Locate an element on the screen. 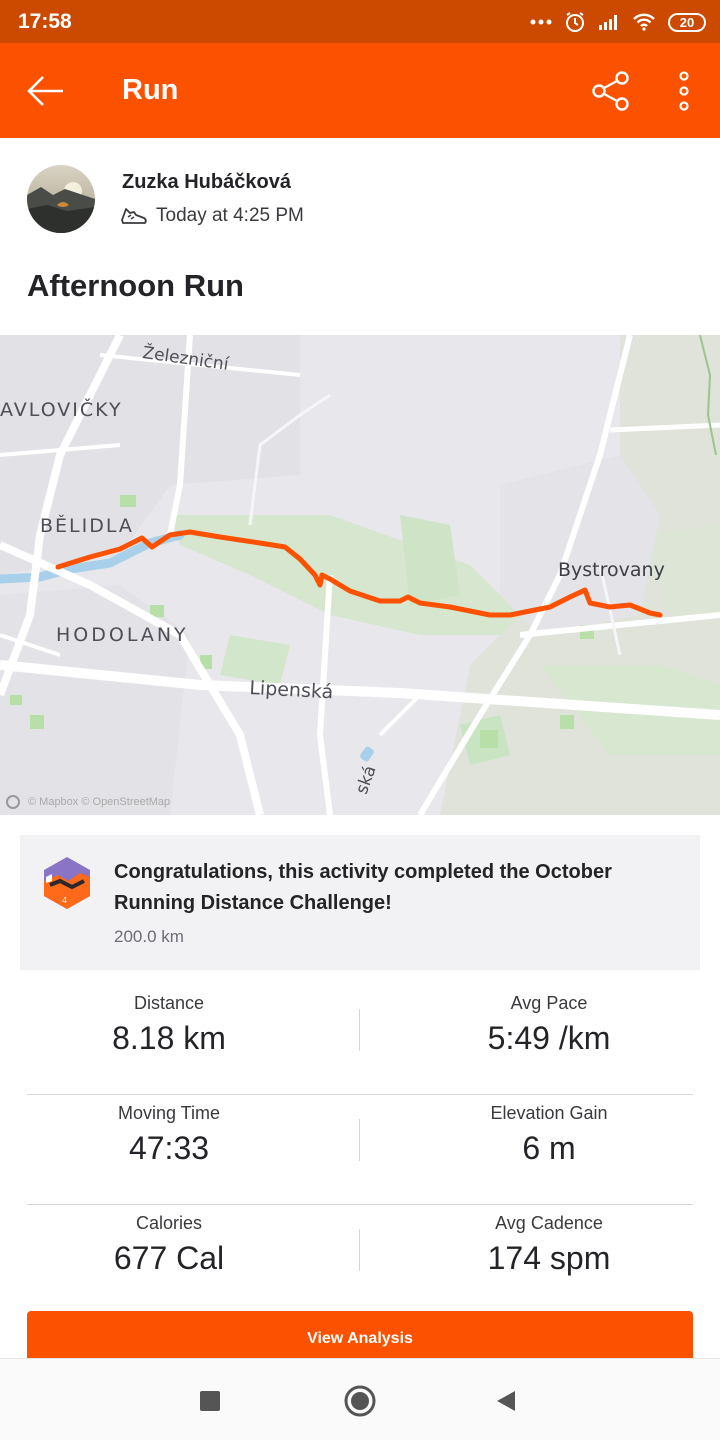 Image resolution: width=720 pixels, height=1440 pixels. home-button is located at coordinates (360, 1401).